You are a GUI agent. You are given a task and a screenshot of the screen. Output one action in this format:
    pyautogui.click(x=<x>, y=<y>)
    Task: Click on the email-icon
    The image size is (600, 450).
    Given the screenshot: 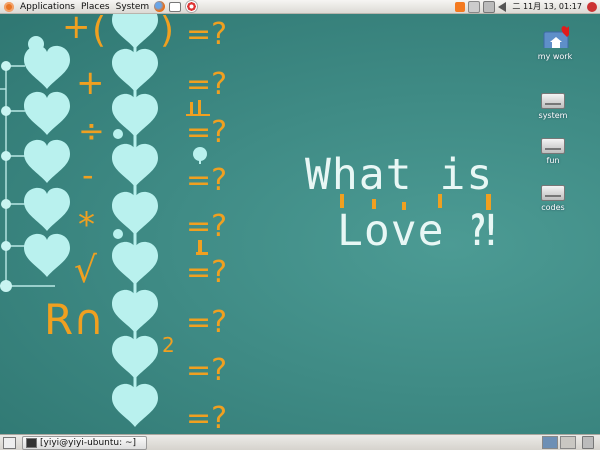 What is the action you would take?
    pyautogui.click(x=175, y=6)
    